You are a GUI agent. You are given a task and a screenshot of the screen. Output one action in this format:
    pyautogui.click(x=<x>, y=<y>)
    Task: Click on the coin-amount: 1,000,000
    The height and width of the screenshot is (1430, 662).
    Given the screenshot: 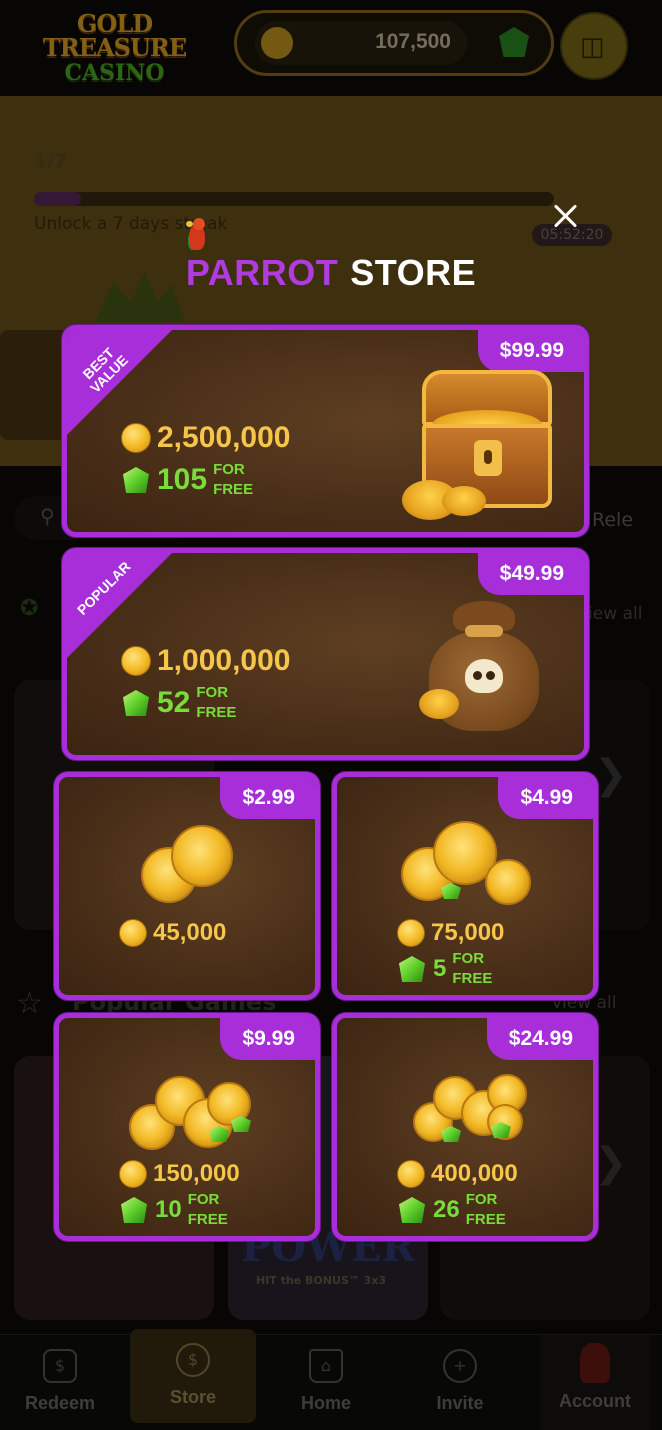 What is the action you would take?
    pyautogui.click(x=205, y=661)
    